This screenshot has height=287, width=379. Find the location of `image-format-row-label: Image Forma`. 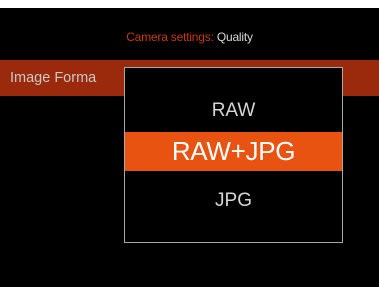

image-format-row-label: Image Forma is located at coordinates (53, 78).